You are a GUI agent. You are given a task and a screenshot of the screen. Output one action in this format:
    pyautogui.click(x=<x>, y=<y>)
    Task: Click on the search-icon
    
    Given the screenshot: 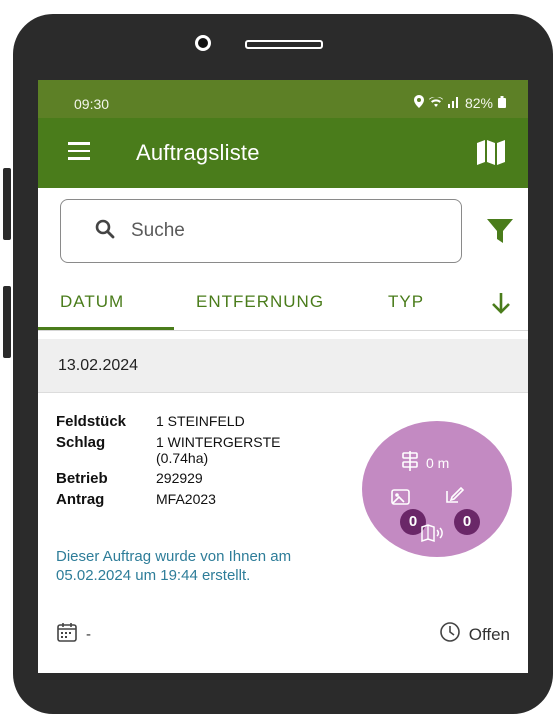 What is the action you would take?
    pyautogui.click(x=105, y=231)
    